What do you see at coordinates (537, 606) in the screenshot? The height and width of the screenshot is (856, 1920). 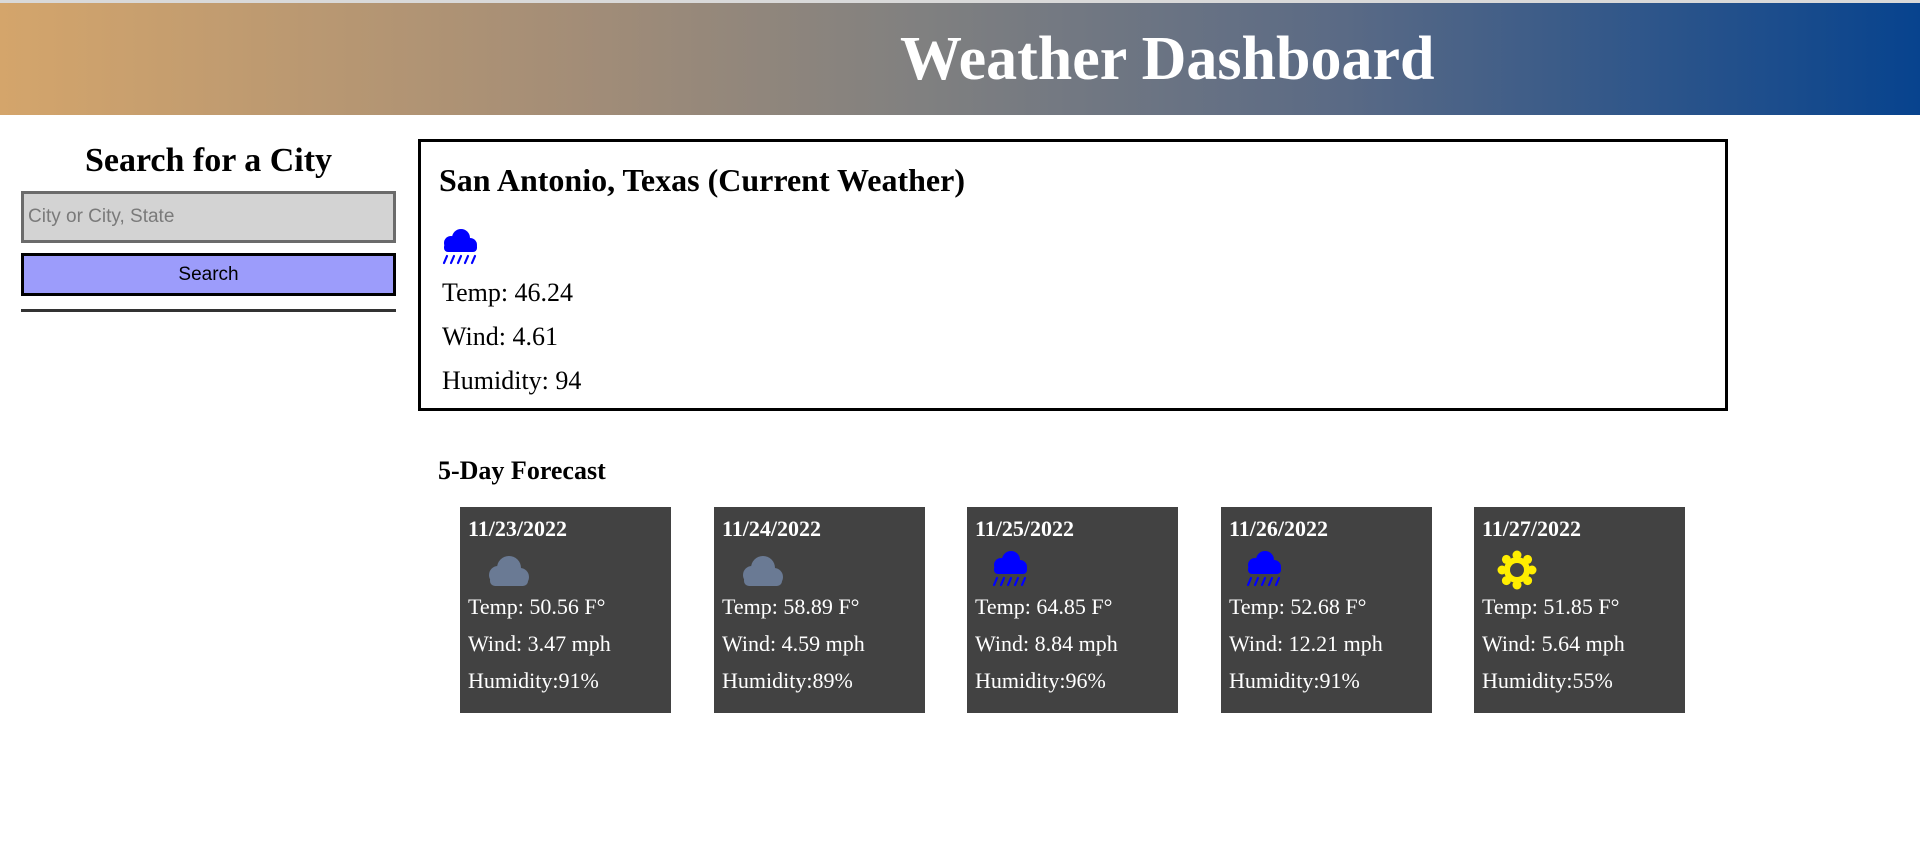 I see `forecast-temp: Temp: 50.56 F°` at bounding box center [537, 606].